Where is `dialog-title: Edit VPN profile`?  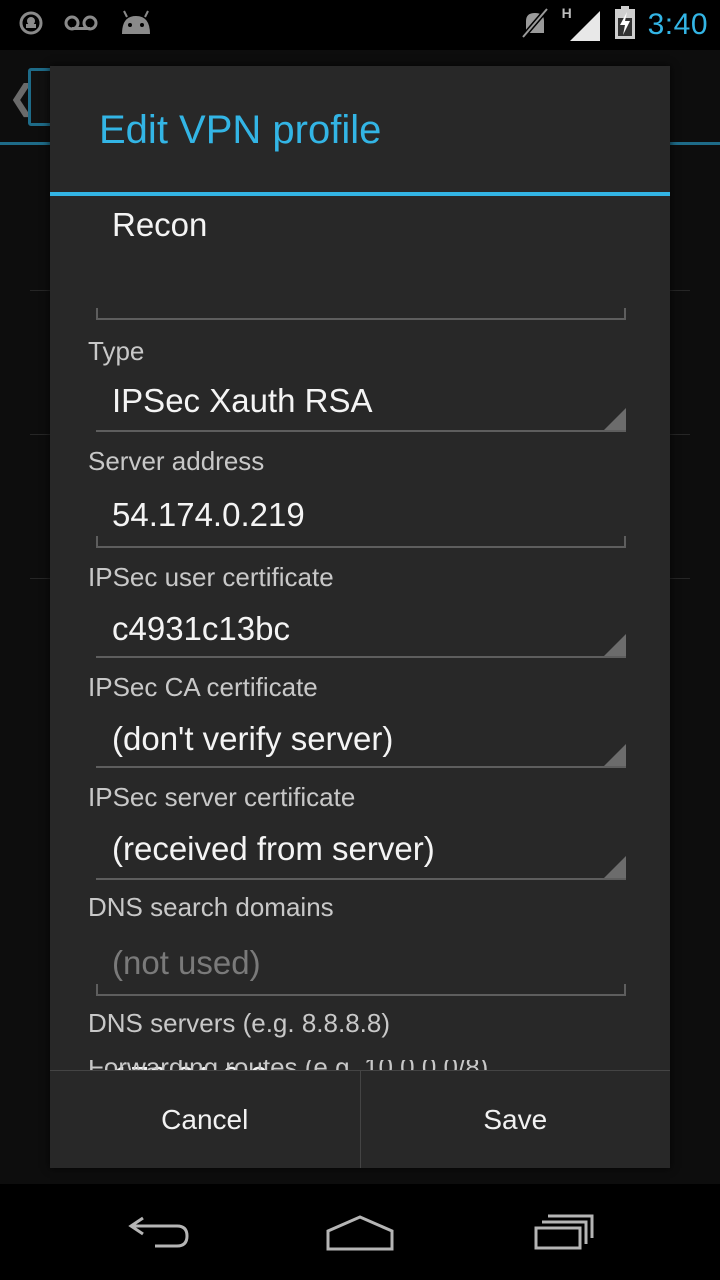
dialog-title: Edit VPN profile is located at coordinates (240, 130).